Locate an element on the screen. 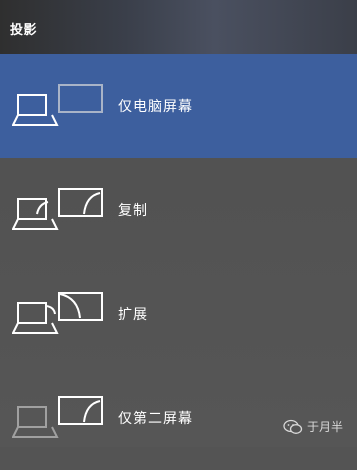  pc-screen-only-icon is located at coordinates (58, 105).